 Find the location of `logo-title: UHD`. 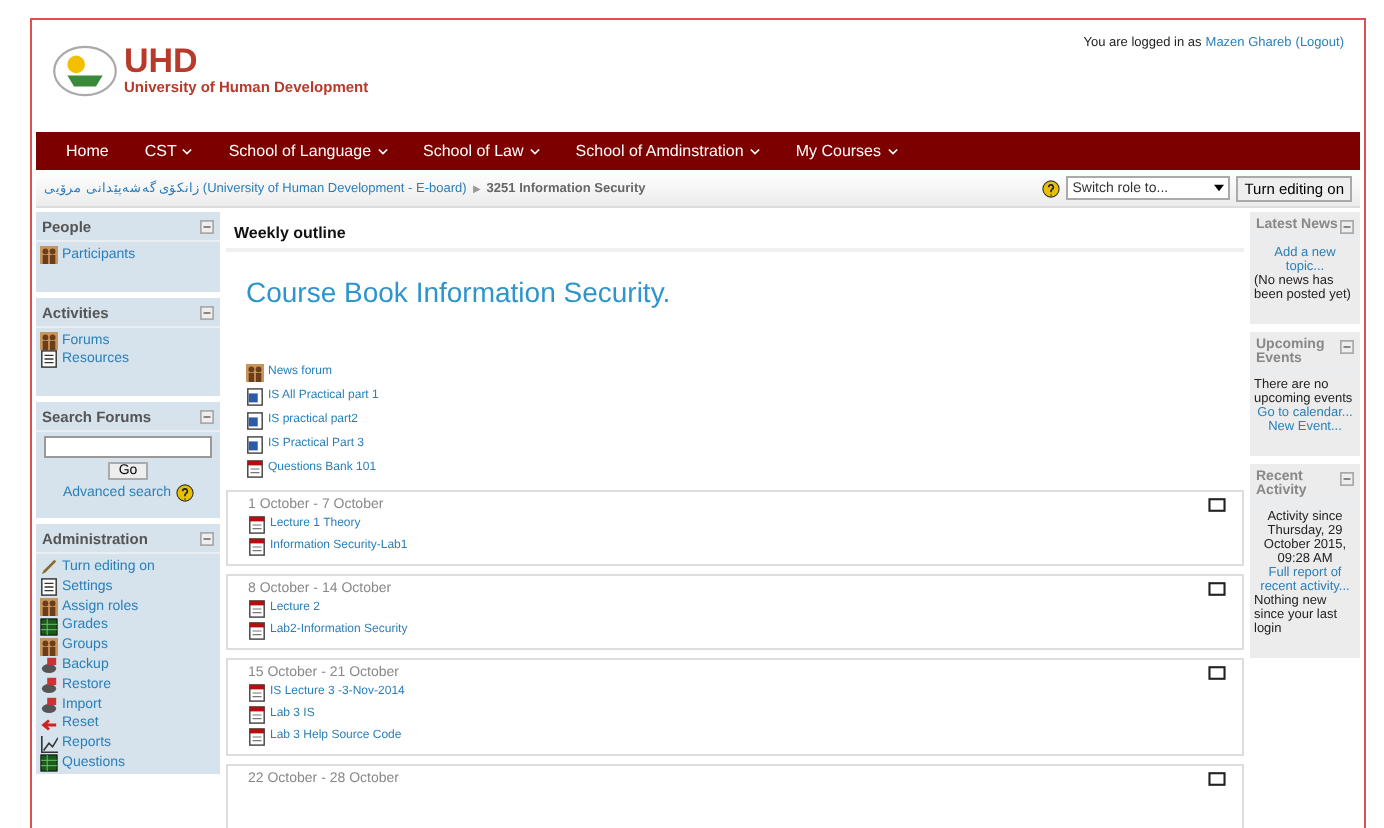

logo-title: UHD is located at coordinates (162, 61).